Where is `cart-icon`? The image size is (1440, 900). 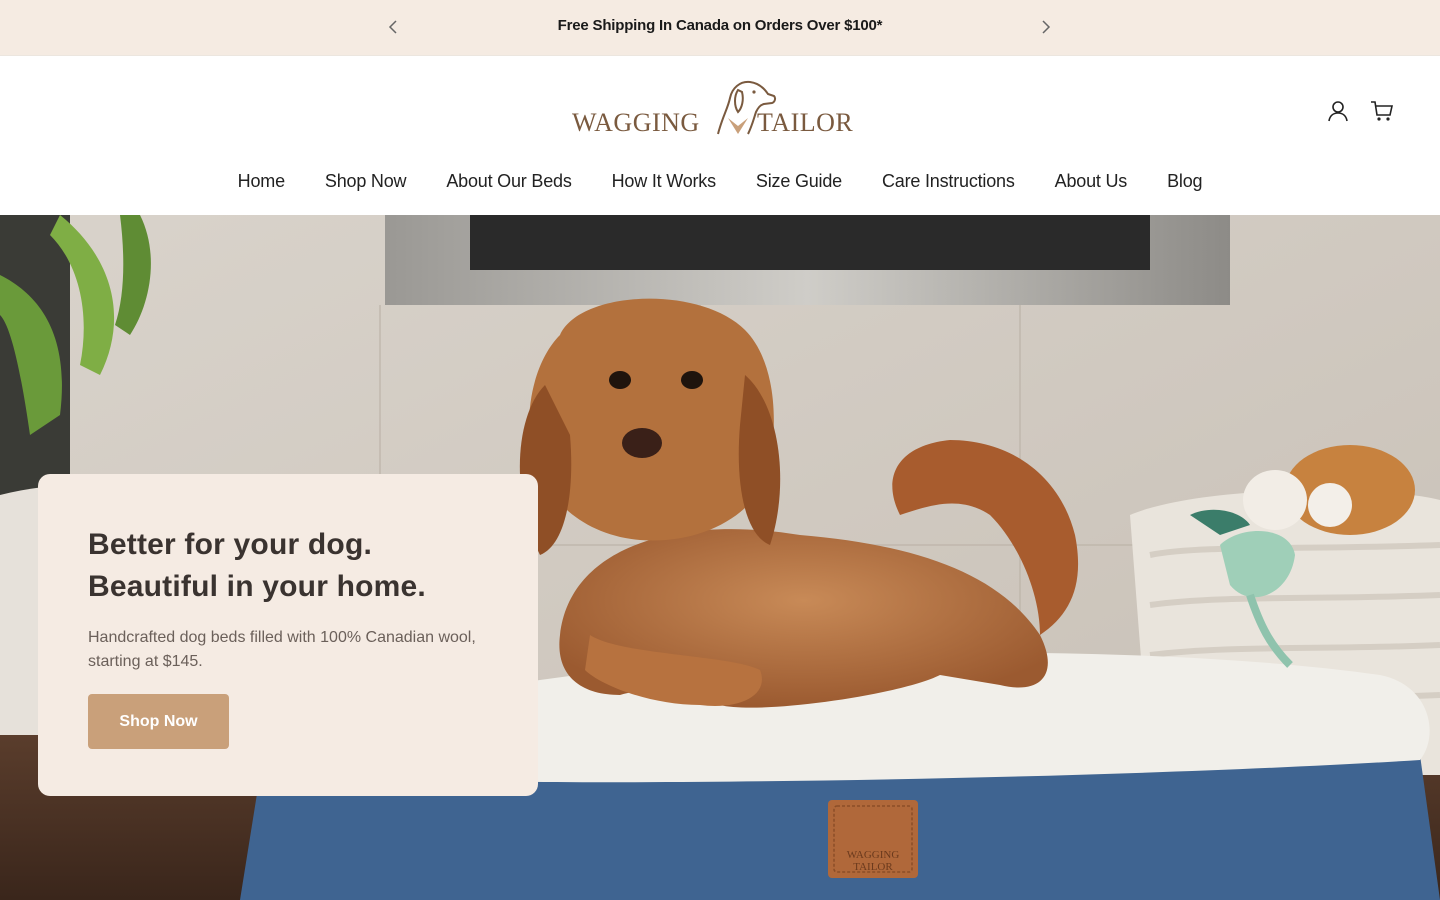 cart-icon is located at coordinates (1382, 111).